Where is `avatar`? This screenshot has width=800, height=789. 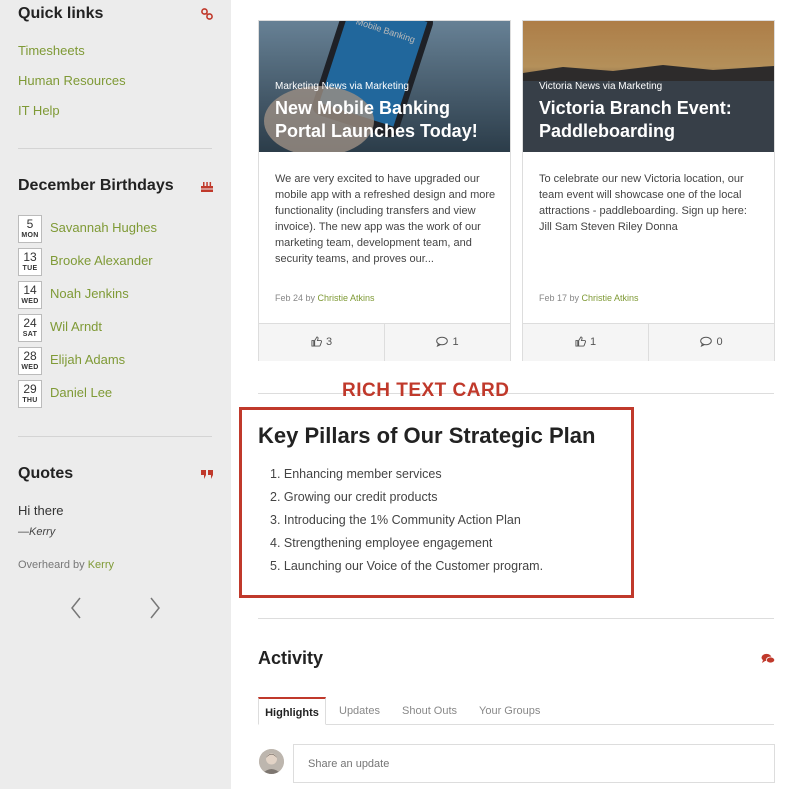 avatar is located at coordinates (271, 761).